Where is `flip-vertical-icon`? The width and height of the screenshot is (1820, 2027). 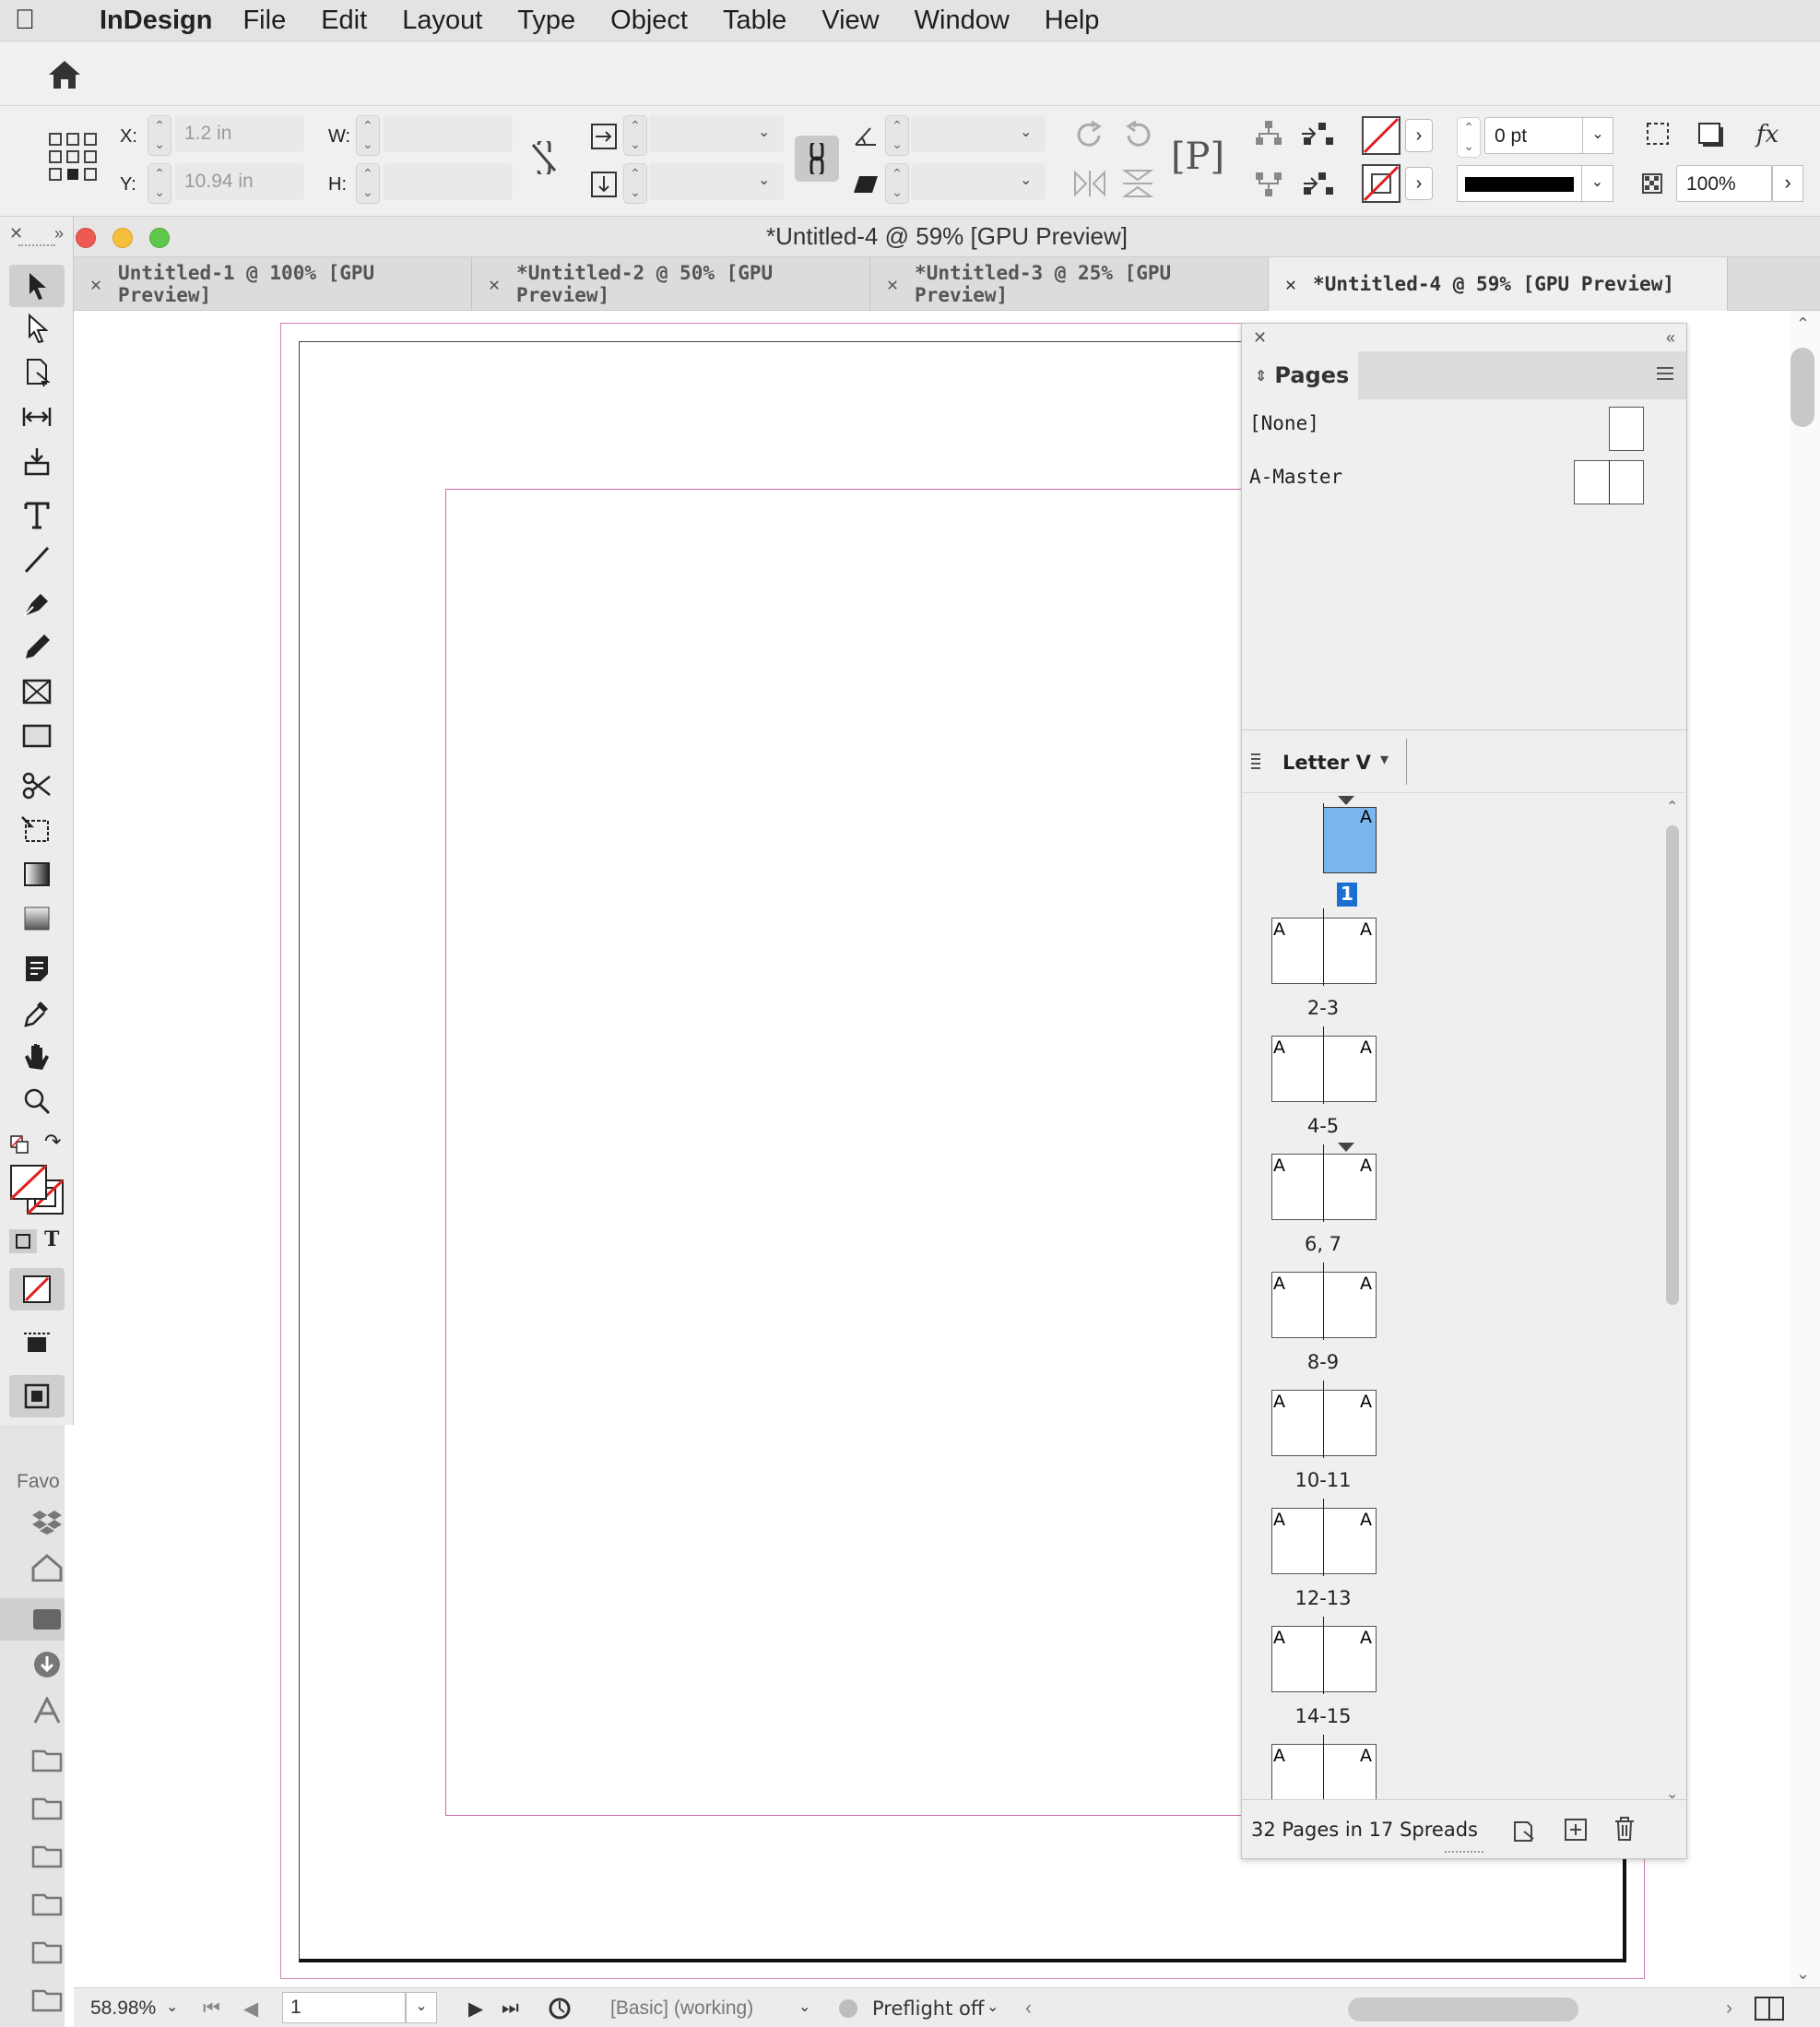 flip-vertical-icon is located at coordinates (1137, 184).